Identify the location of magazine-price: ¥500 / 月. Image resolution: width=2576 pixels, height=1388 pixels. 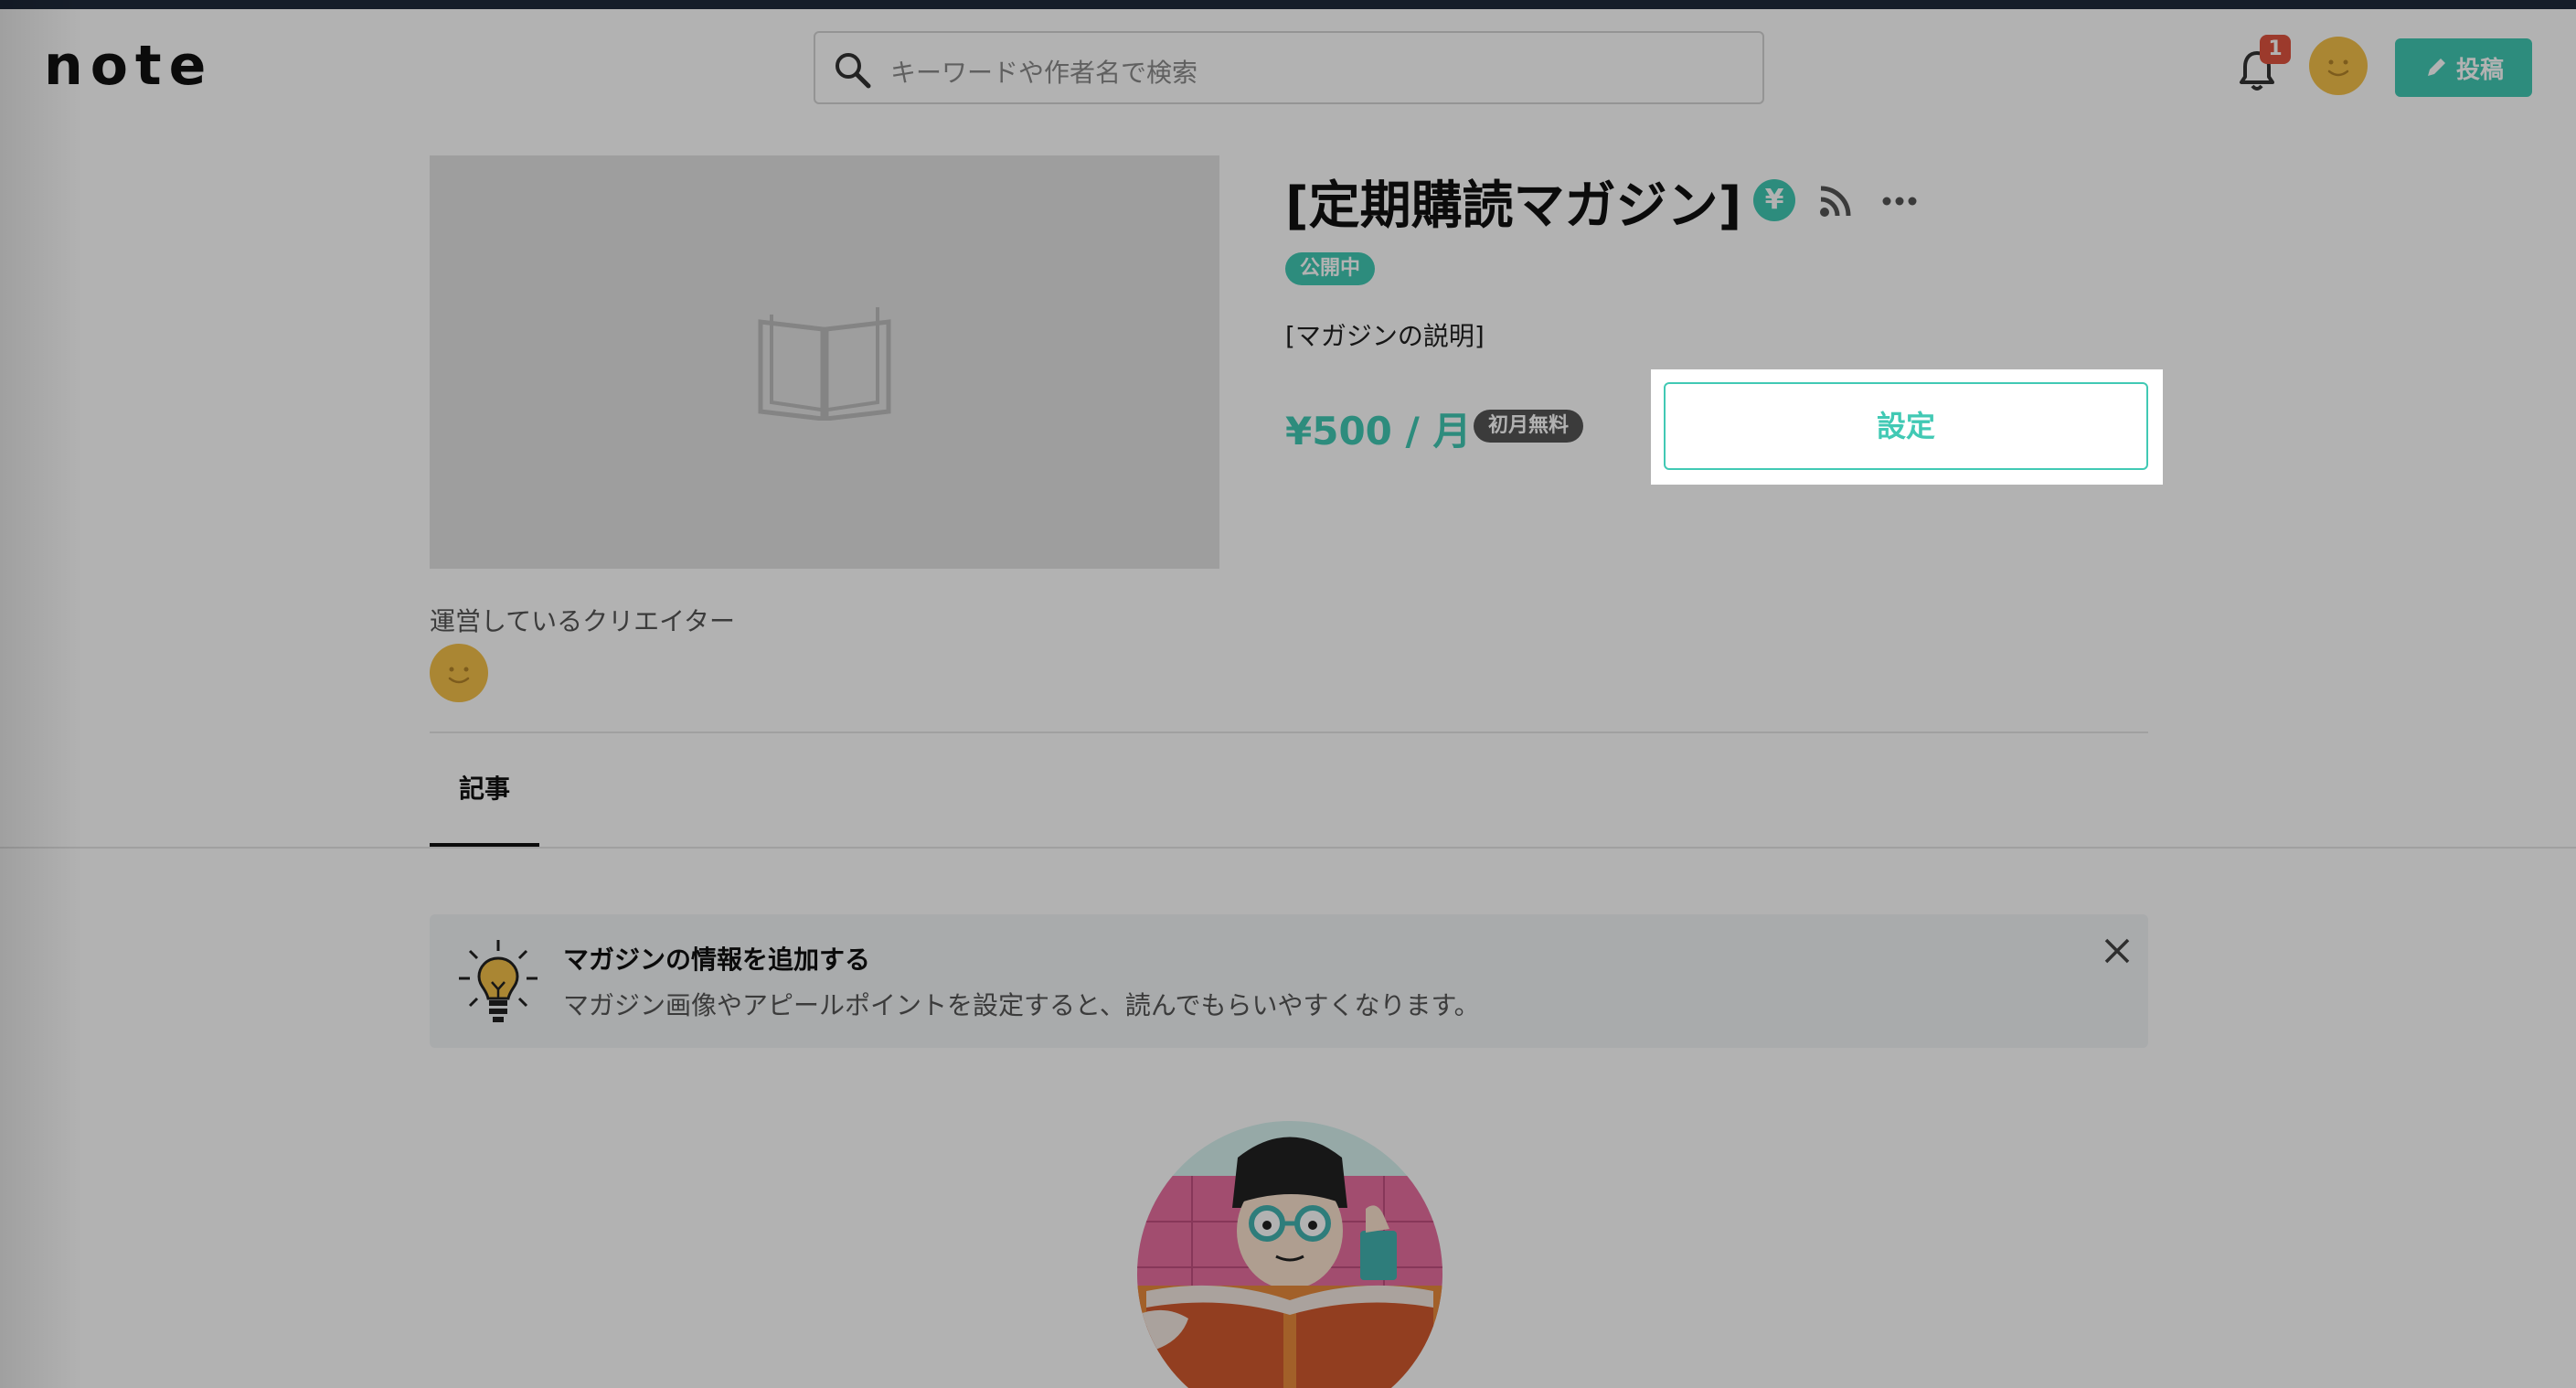
(1378, 431).